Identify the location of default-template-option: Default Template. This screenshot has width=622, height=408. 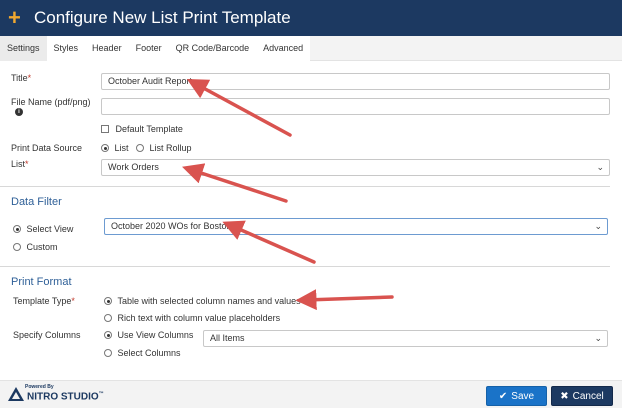
(142, 129).